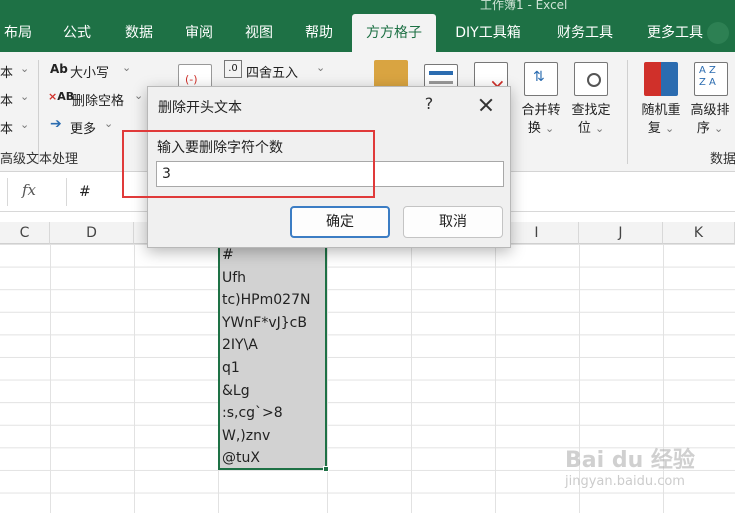  Describe the element at coordinates (241, 458) in the screenshot. I see `table-cell: @tuX` at that location.